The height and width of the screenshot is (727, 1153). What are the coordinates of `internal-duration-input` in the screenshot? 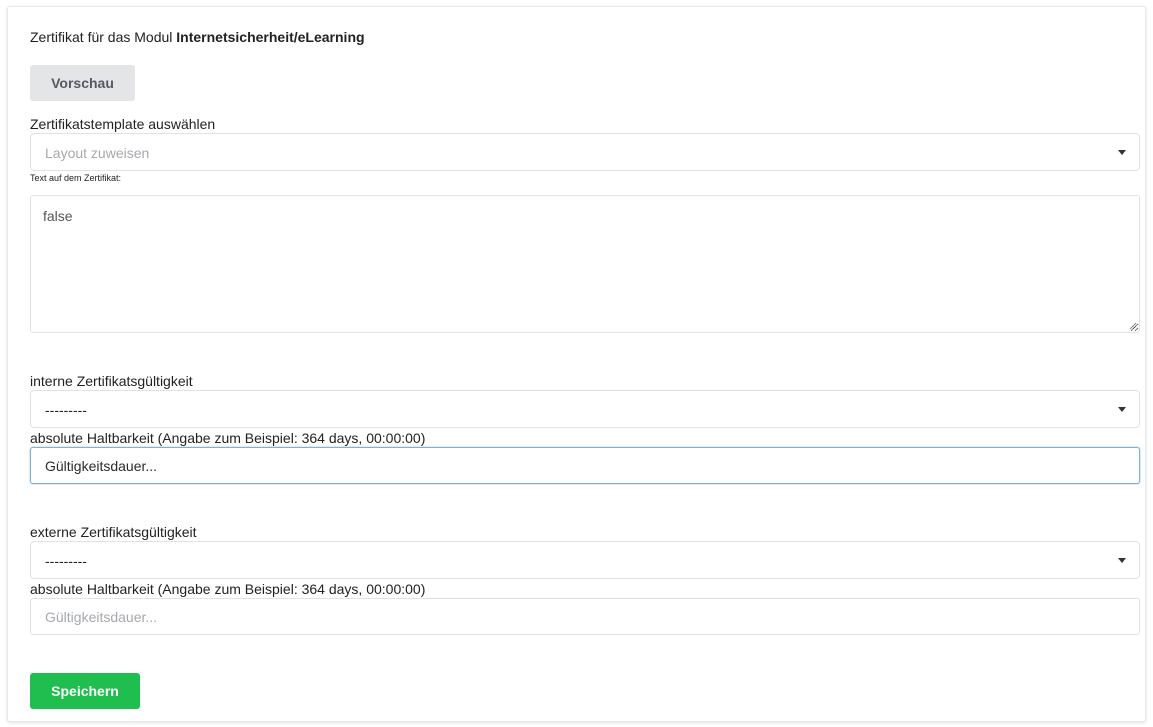 It's located at (585, 465).